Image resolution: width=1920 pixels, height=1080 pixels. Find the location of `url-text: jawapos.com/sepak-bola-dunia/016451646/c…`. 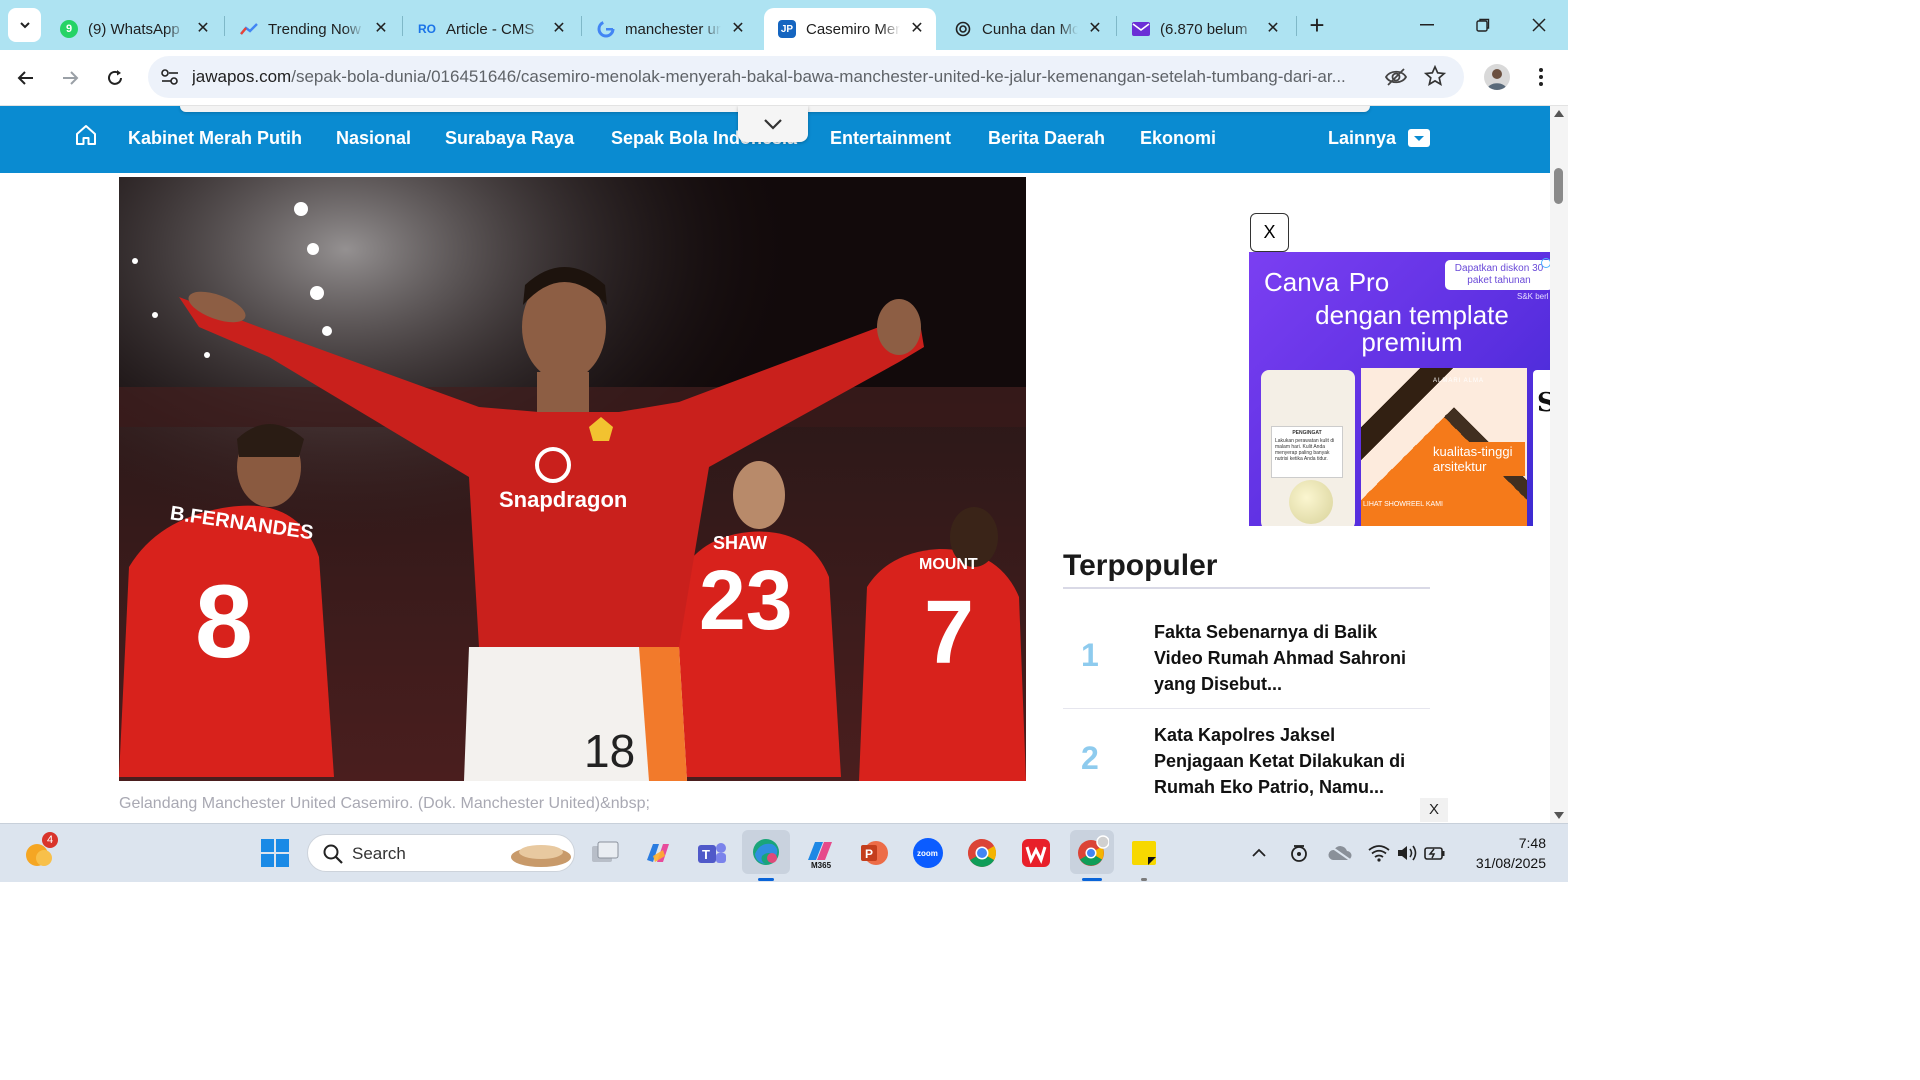

url-text: jawapos.com/sepak-bola-dunia/016451646/c… is located at coordinates (782, 77).